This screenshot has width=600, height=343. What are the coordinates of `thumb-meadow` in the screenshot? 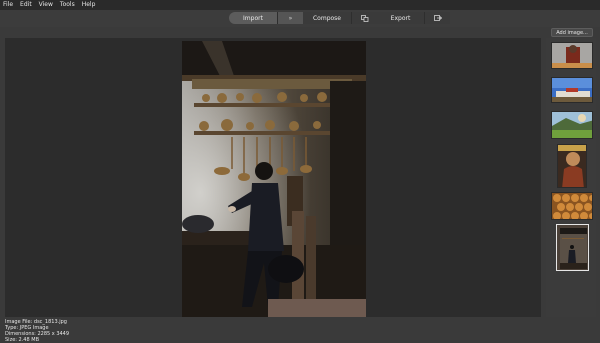 It's located at (572, 125).